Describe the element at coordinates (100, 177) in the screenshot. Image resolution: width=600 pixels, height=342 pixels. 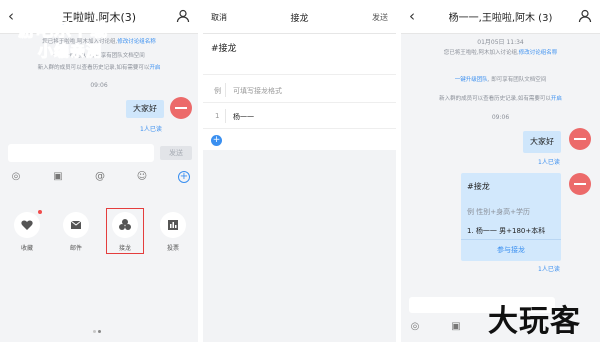
I see `at-icon: @` at that location.